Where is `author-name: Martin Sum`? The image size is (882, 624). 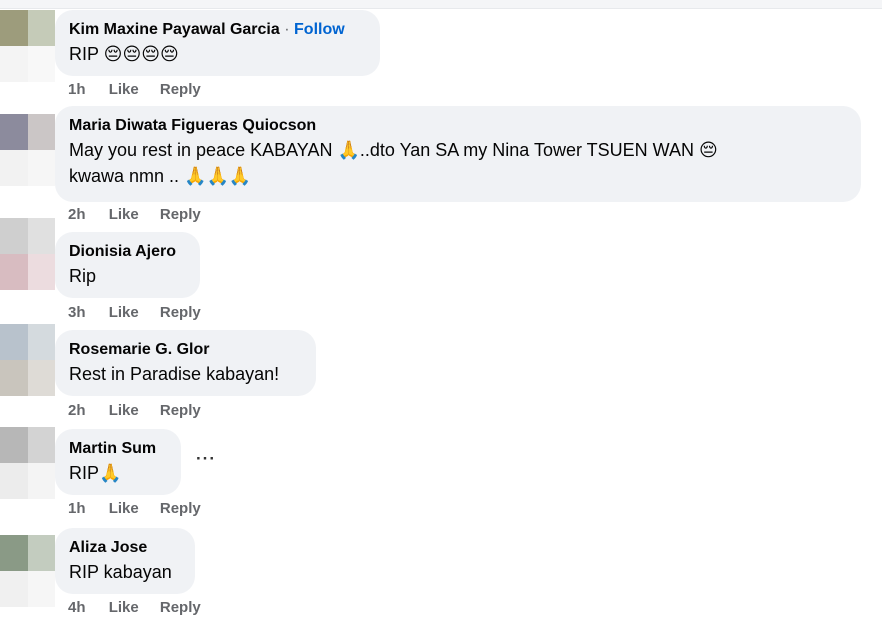 author-name: Martin Sum is located at coordinates (112, 448).